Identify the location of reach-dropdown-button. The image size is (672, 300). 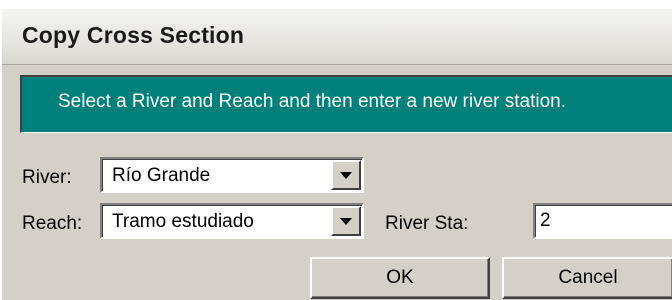
(346, 221).